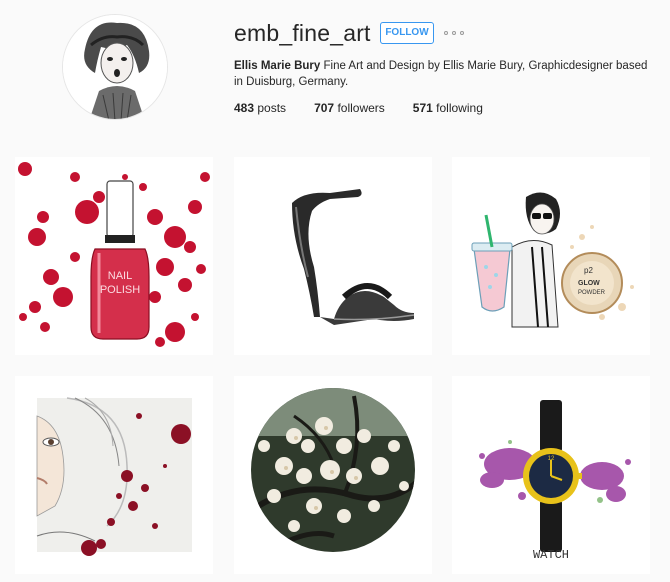 The image size is (670, 582). Describe the element at coordinates (120, 276) in the screenshot. I see `bottle-label-line-1: NAIL` at that location.